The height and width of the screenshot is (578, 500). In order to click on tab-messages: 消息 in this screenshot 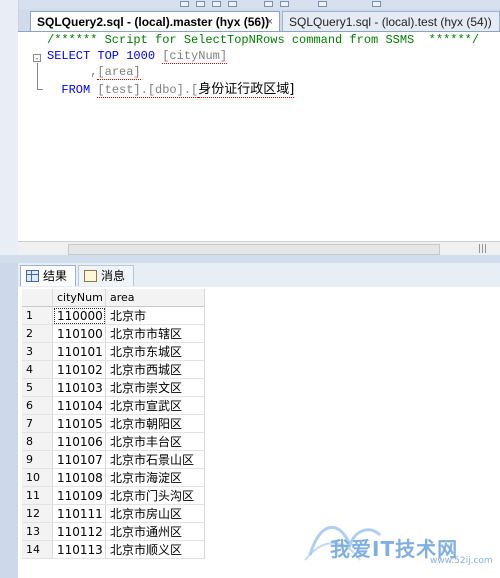, I will do `click(106, 275)`.